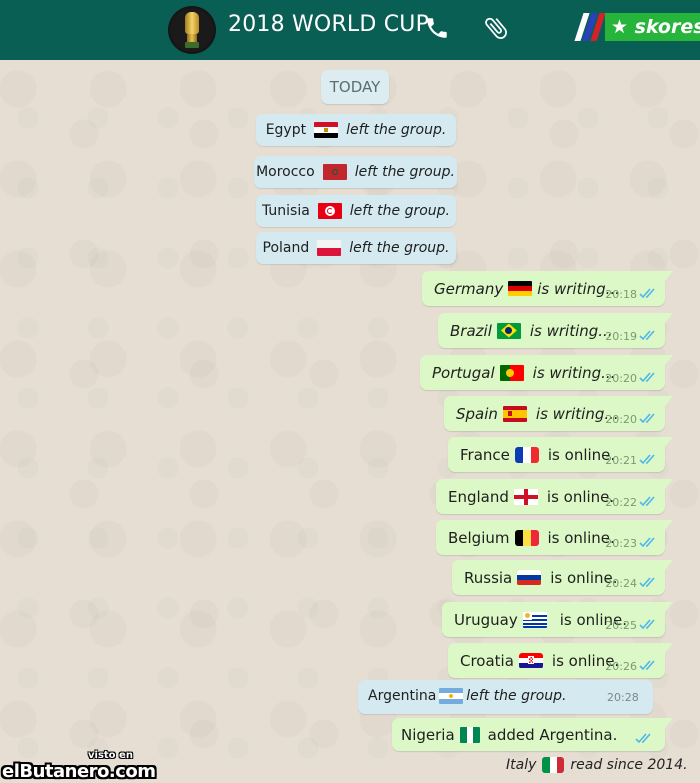 The image size is (700, 783). Describe the element at coordinates (526, 454) in the screenshot. I see `france-flag-icon` at that location.